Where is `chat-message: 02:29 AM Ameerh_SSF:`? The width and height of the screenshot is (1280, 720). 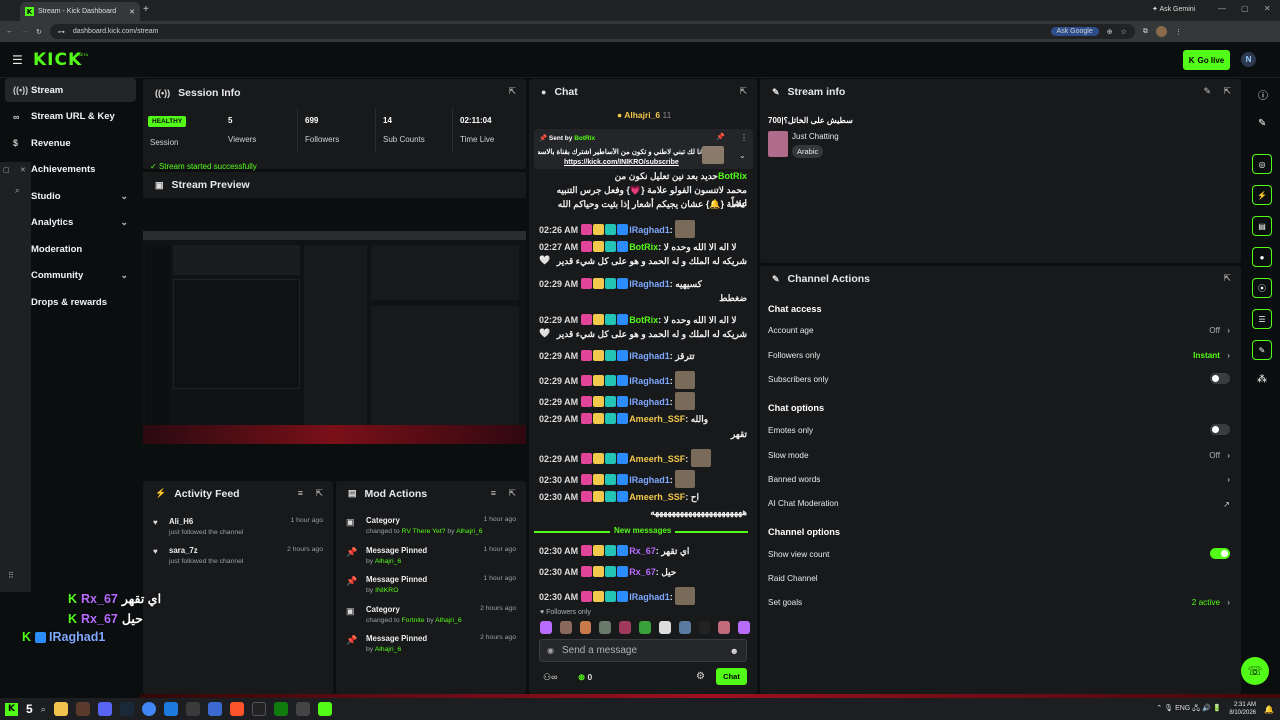
chat-message: 02:29 AM Ameerh_SSF: is located at coordinates (643, 458).